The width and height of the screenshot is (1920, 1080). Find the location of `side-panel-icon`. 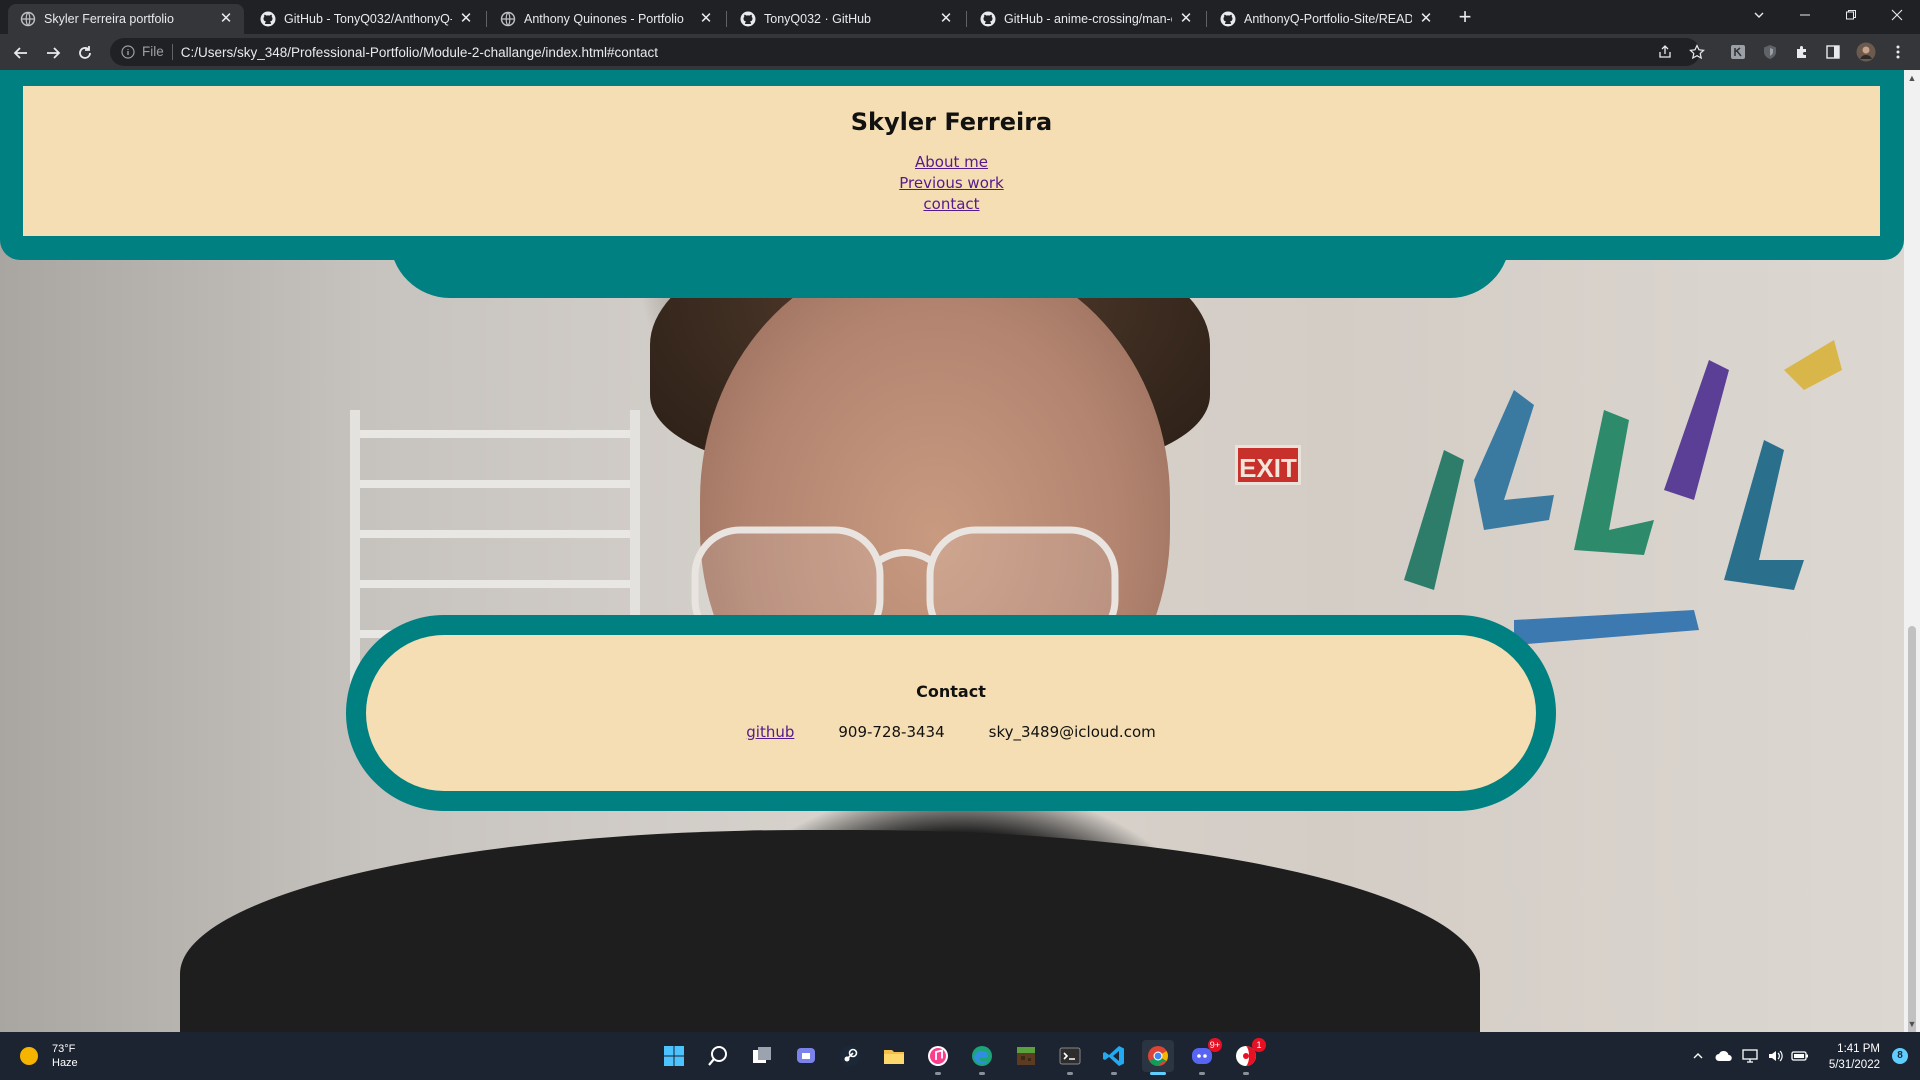

side-panel-icon is located at coordinates (1833, 52).